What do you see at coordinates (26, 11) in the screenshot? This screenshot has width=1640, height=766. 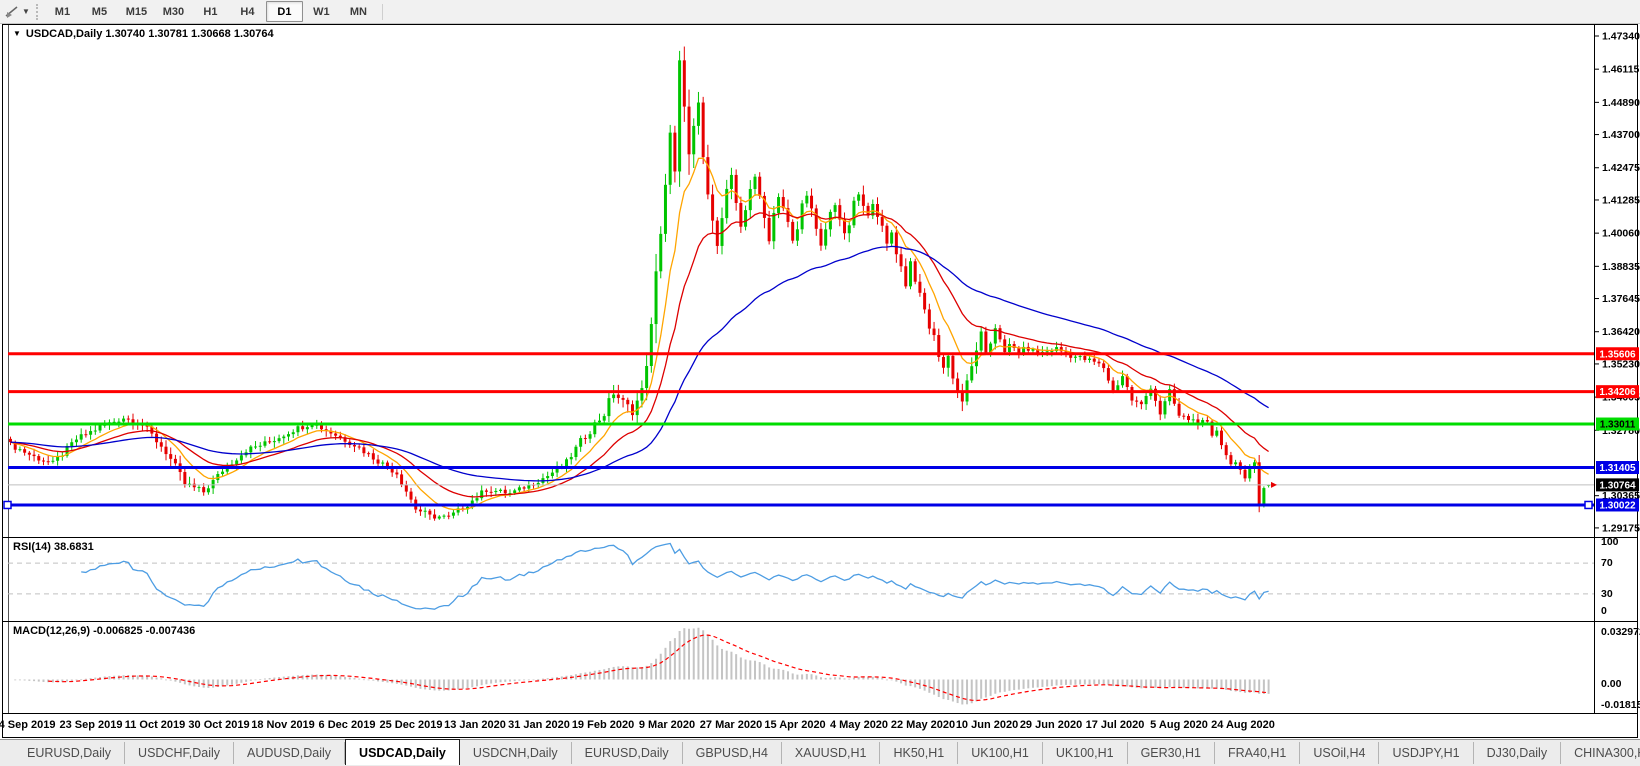 I see `chevron-down-icon: ▼` at bounding box center [26, 11].